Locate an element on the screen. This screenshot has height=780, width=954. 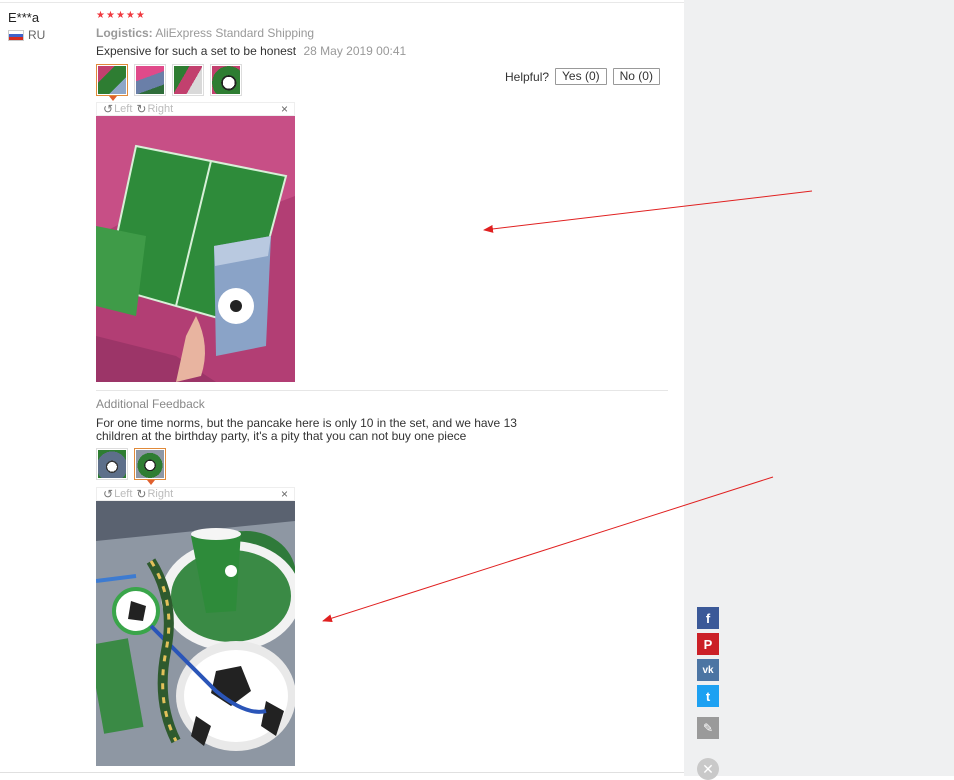
pinterest-share-button: P is located at coordinates (708, 644).